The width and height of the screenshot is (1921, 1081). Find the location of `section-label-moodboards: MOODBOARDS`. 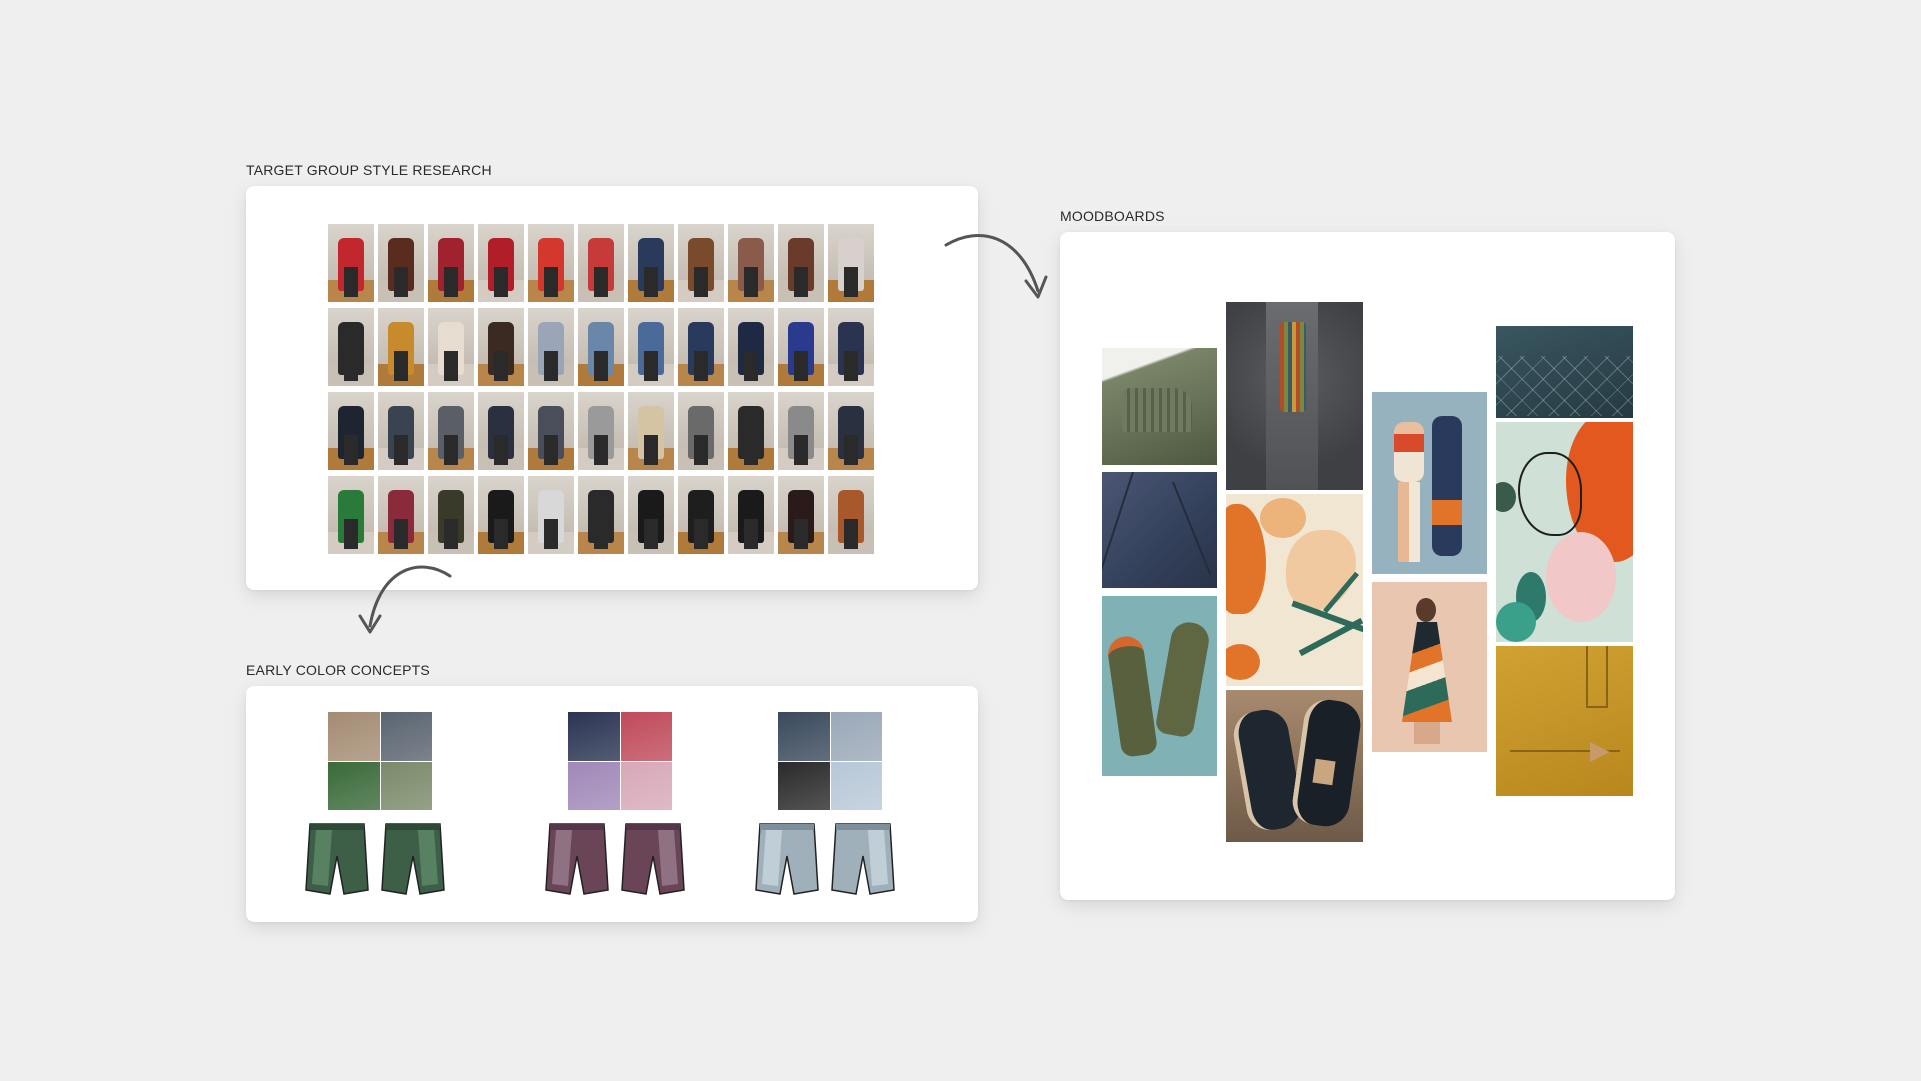

section-label-moodboards: MOODBOARDS is located at coordinates (1112, 216).